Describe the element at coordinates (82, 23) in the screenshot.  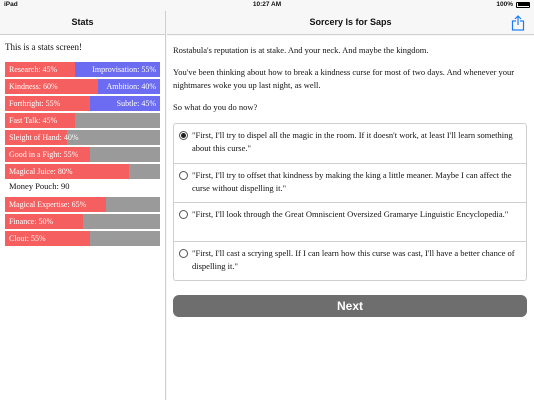
I see `sidebar-title: Stats` at that location.